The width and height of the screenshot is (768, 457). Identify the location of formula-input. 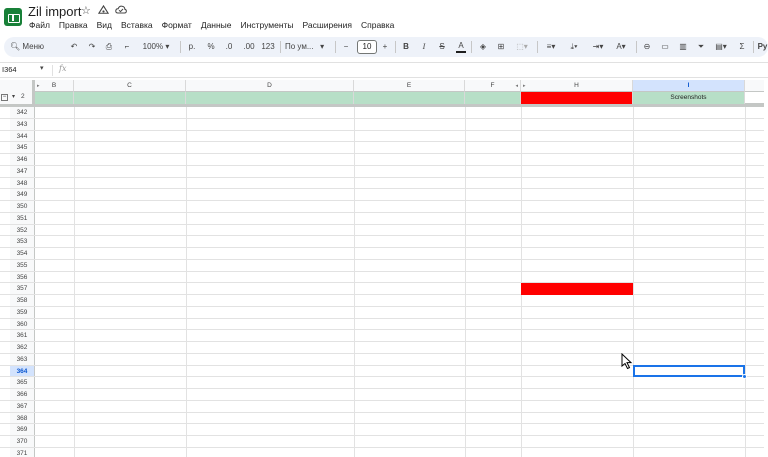
(415, 70).